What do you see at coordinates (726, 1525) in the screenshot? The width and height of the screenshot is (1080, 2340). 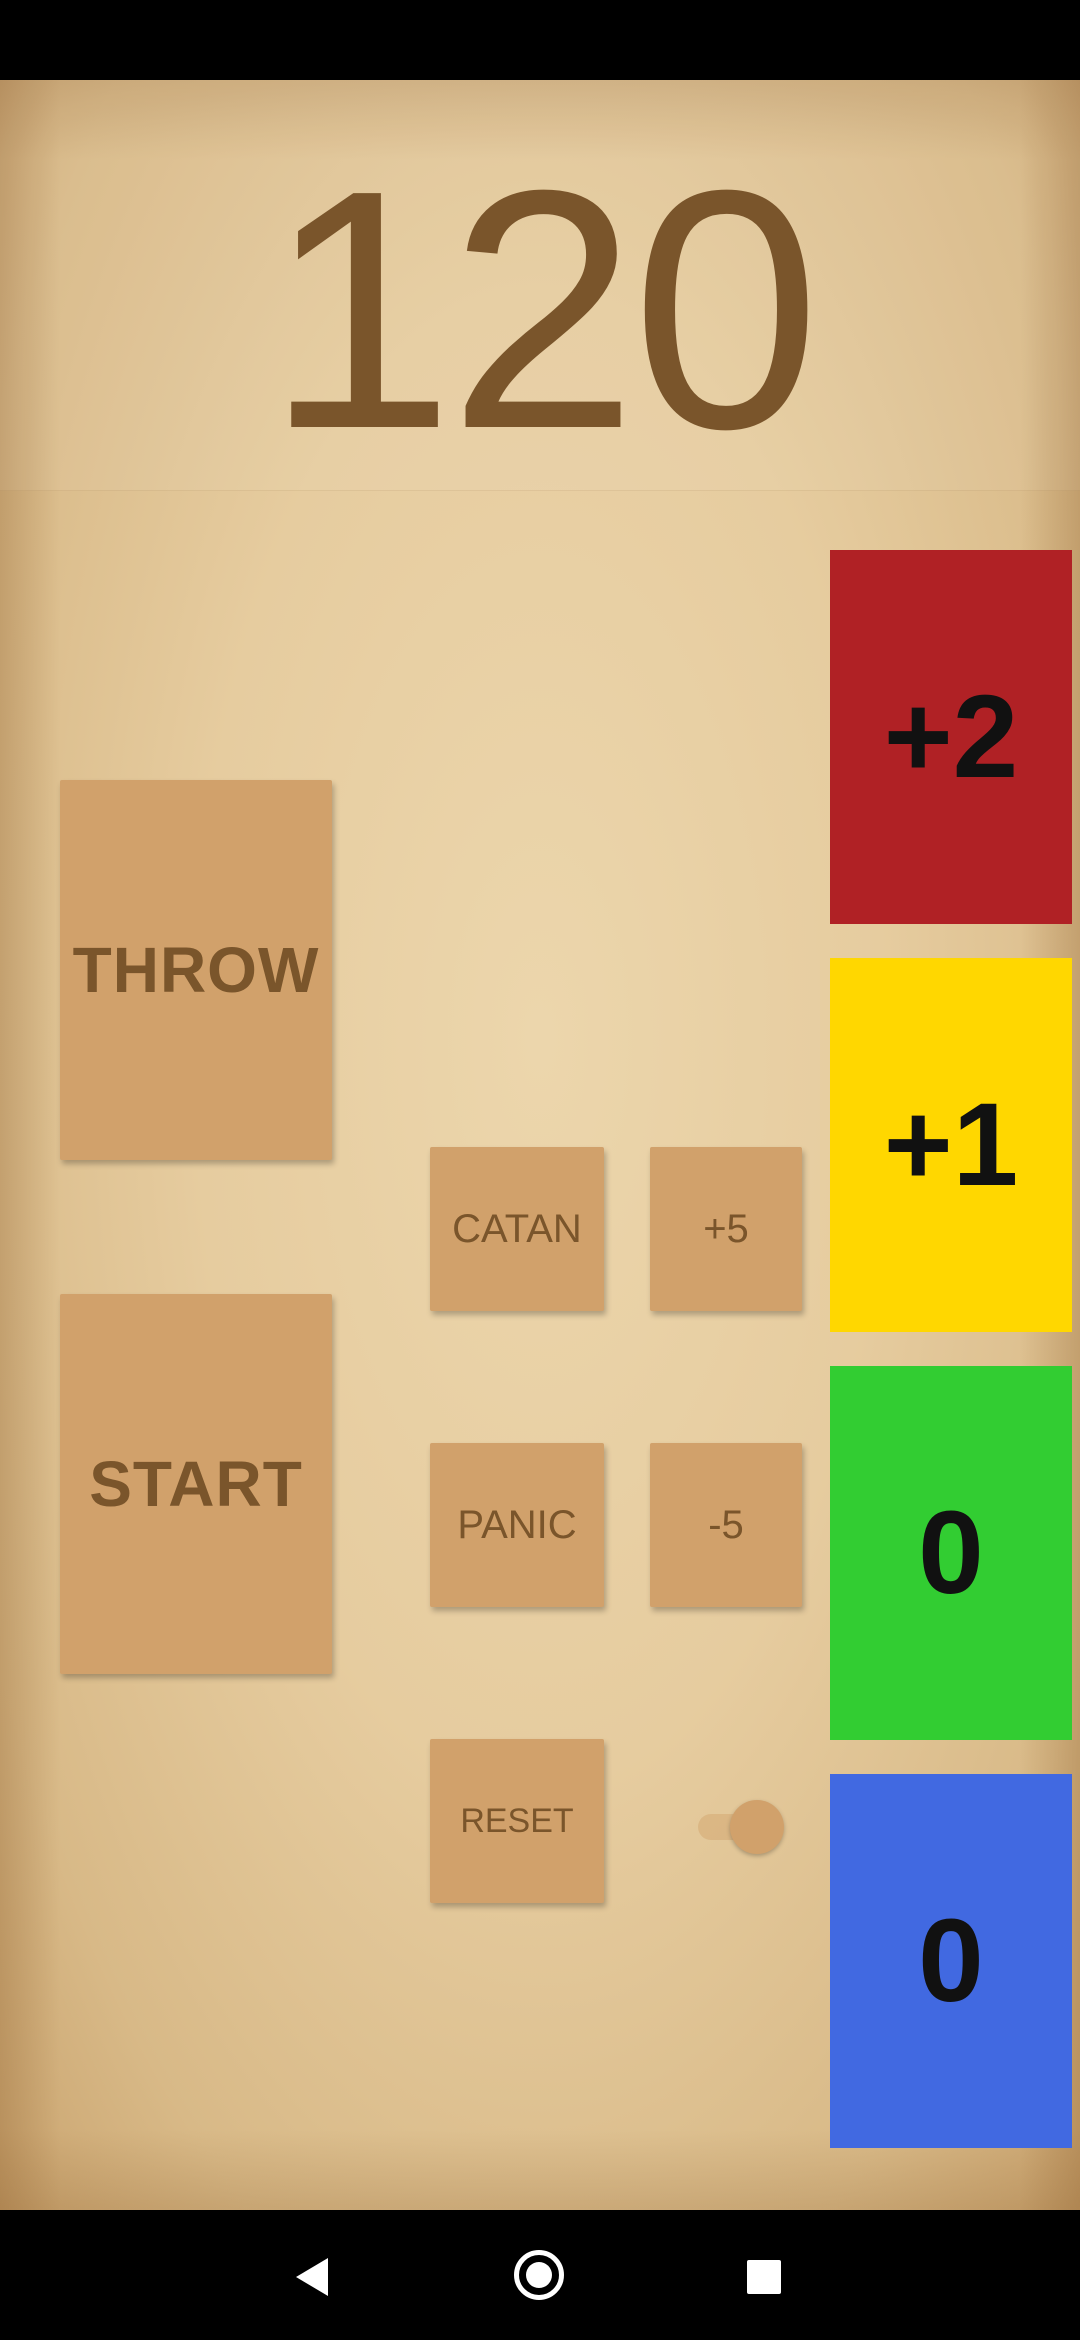 I see `minus-five-button: -5` at bounding box center [726, 1525].